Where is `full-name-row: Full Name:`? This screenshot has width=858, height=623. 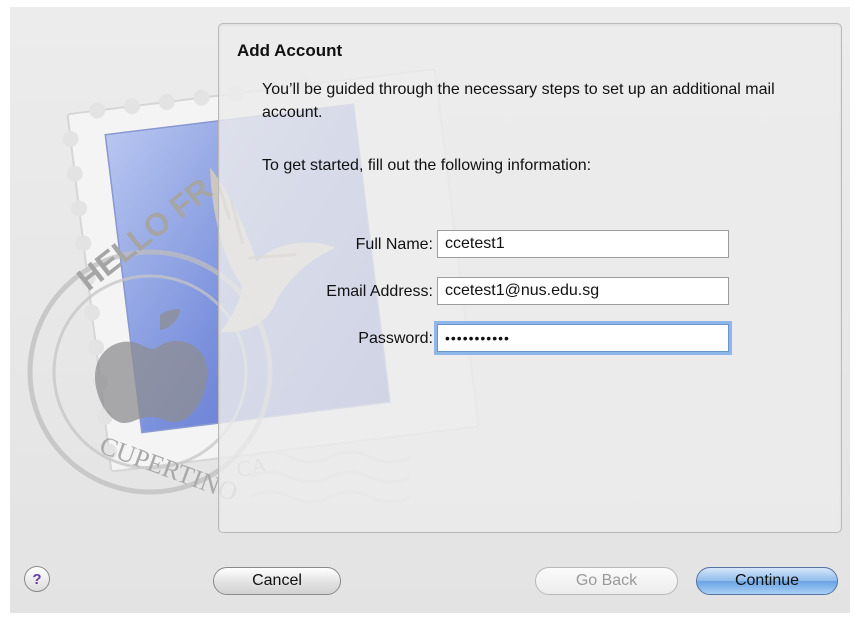 full-name-row: Full Name: is located at coordinates (529, 246).